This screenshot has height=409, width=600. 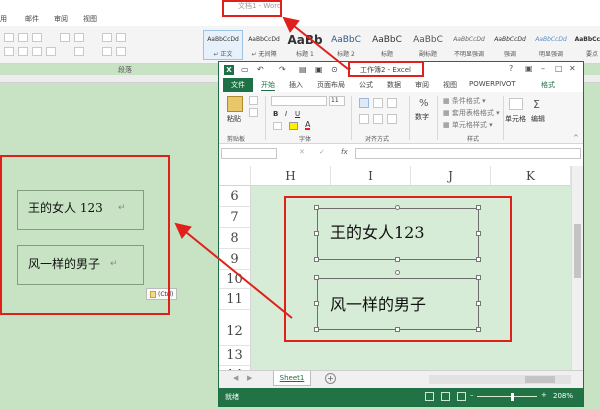 What do you see at coordinates (469, 45) in the screenshot?
I see `style-subtle-emphasis: AaBbCcDd 不明显强调` at bounding box center [469, 45].